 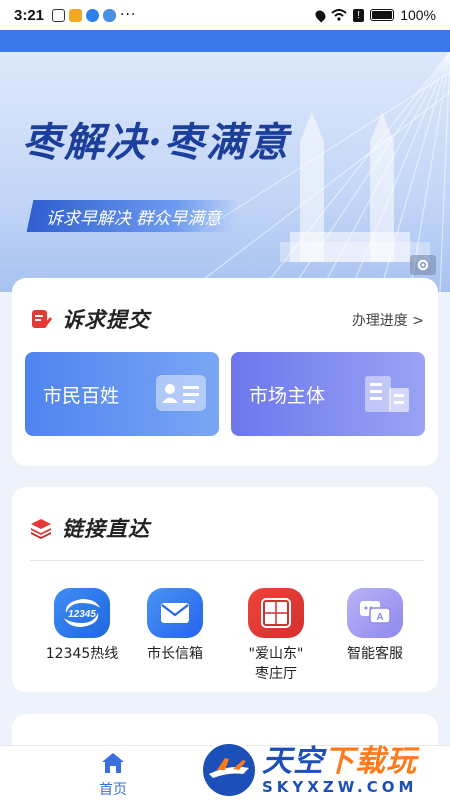 What do you see at coordinates (340, 787) in the screenshot?
I see `watermark-sub-text: SKYXZW.COM` at bounding box center [340, 787].